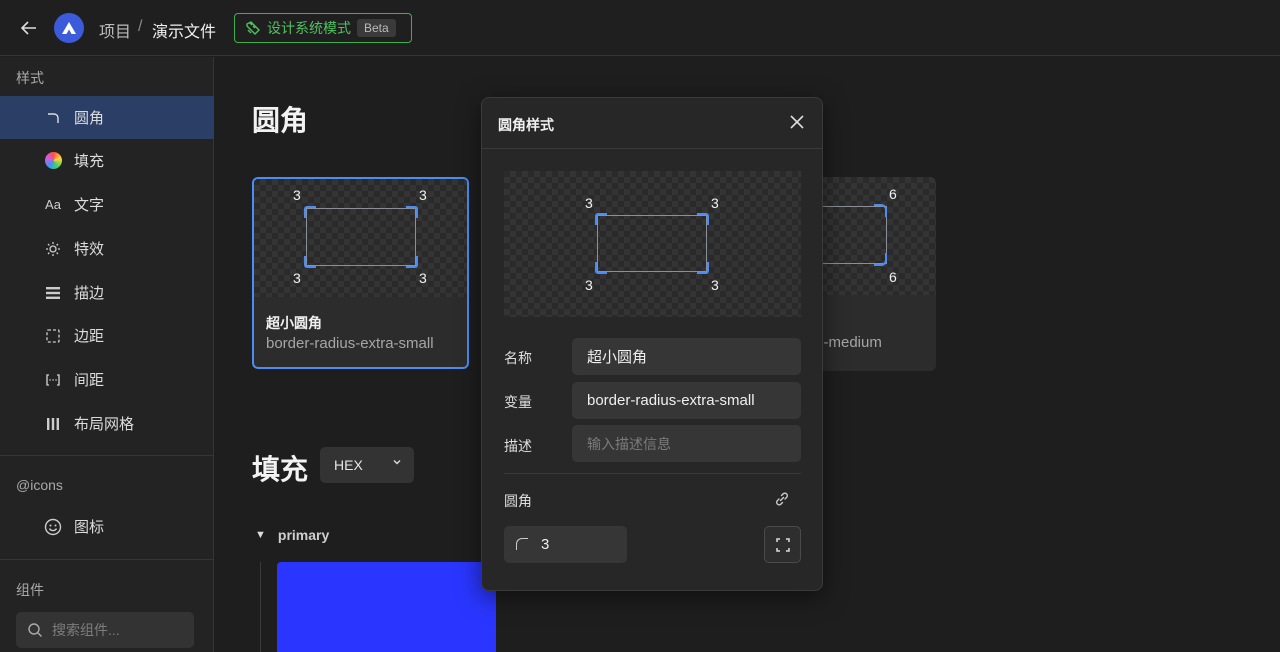 This screenshot has width=1280, height=652. What do you see at coordinates (89, 336) in the screenshot?
I see `sidebar-item-label: 边距` at bounding box center [89, 336].